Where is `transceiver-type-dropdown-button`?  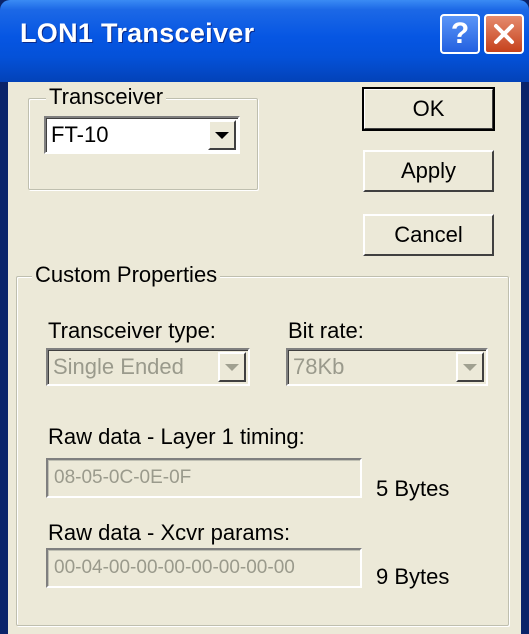
transceiver-type-dropdown-button is located at coordinates (232, 367).